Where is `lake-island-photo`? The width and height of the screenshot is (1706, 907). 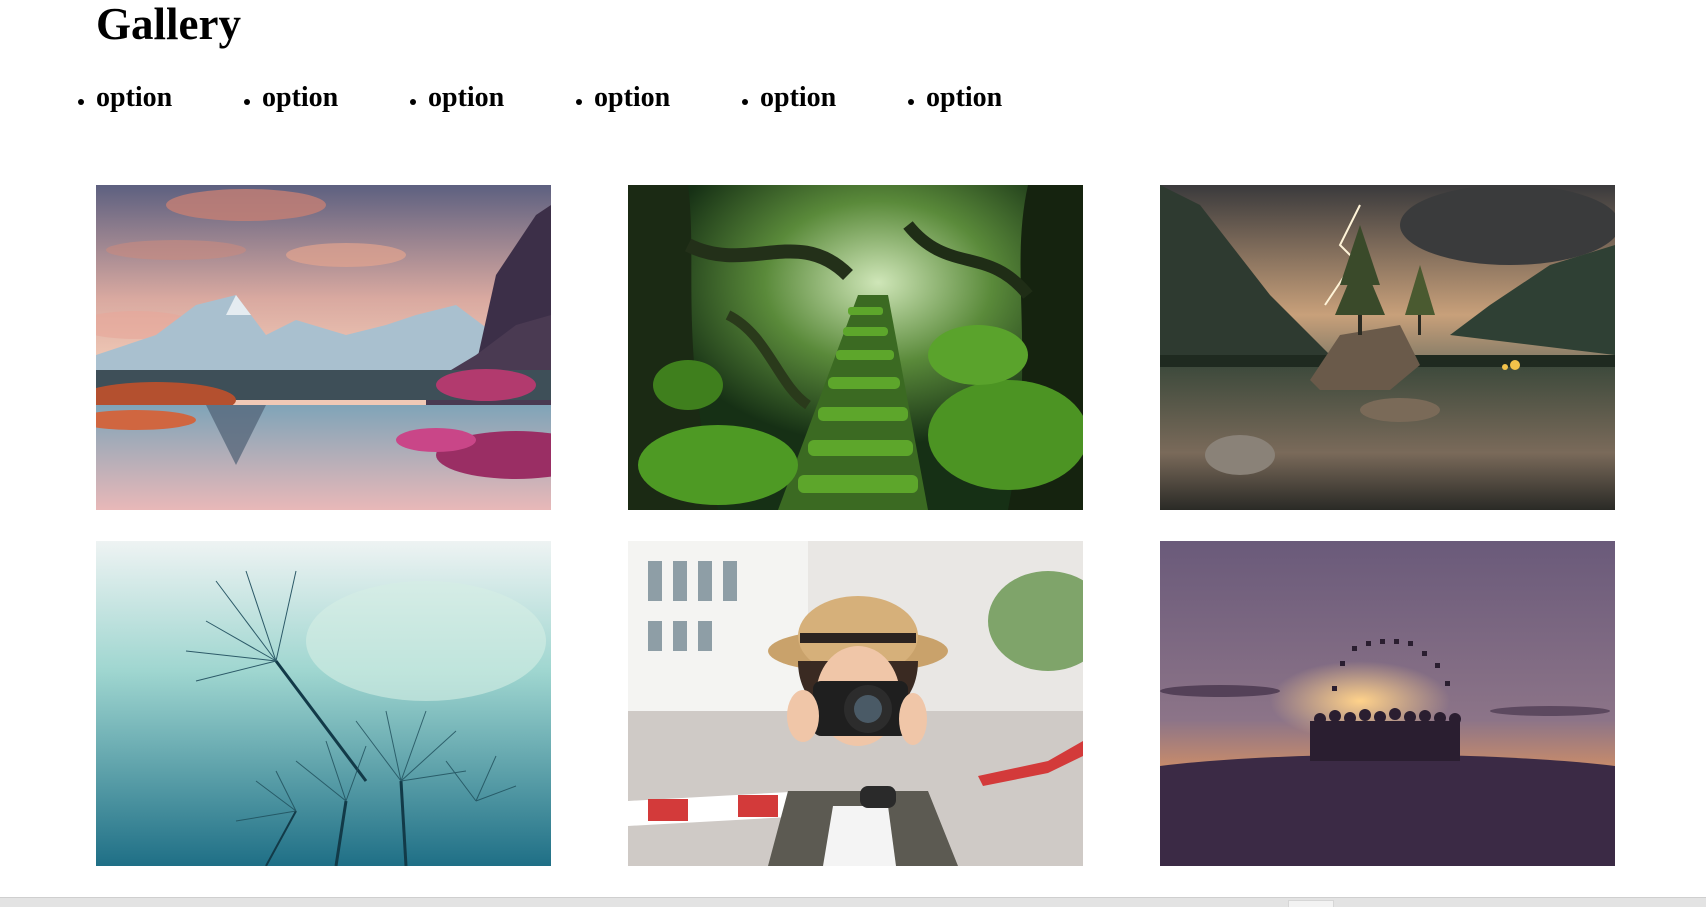
lake-island-photo is located at coordinates (1387, 347).